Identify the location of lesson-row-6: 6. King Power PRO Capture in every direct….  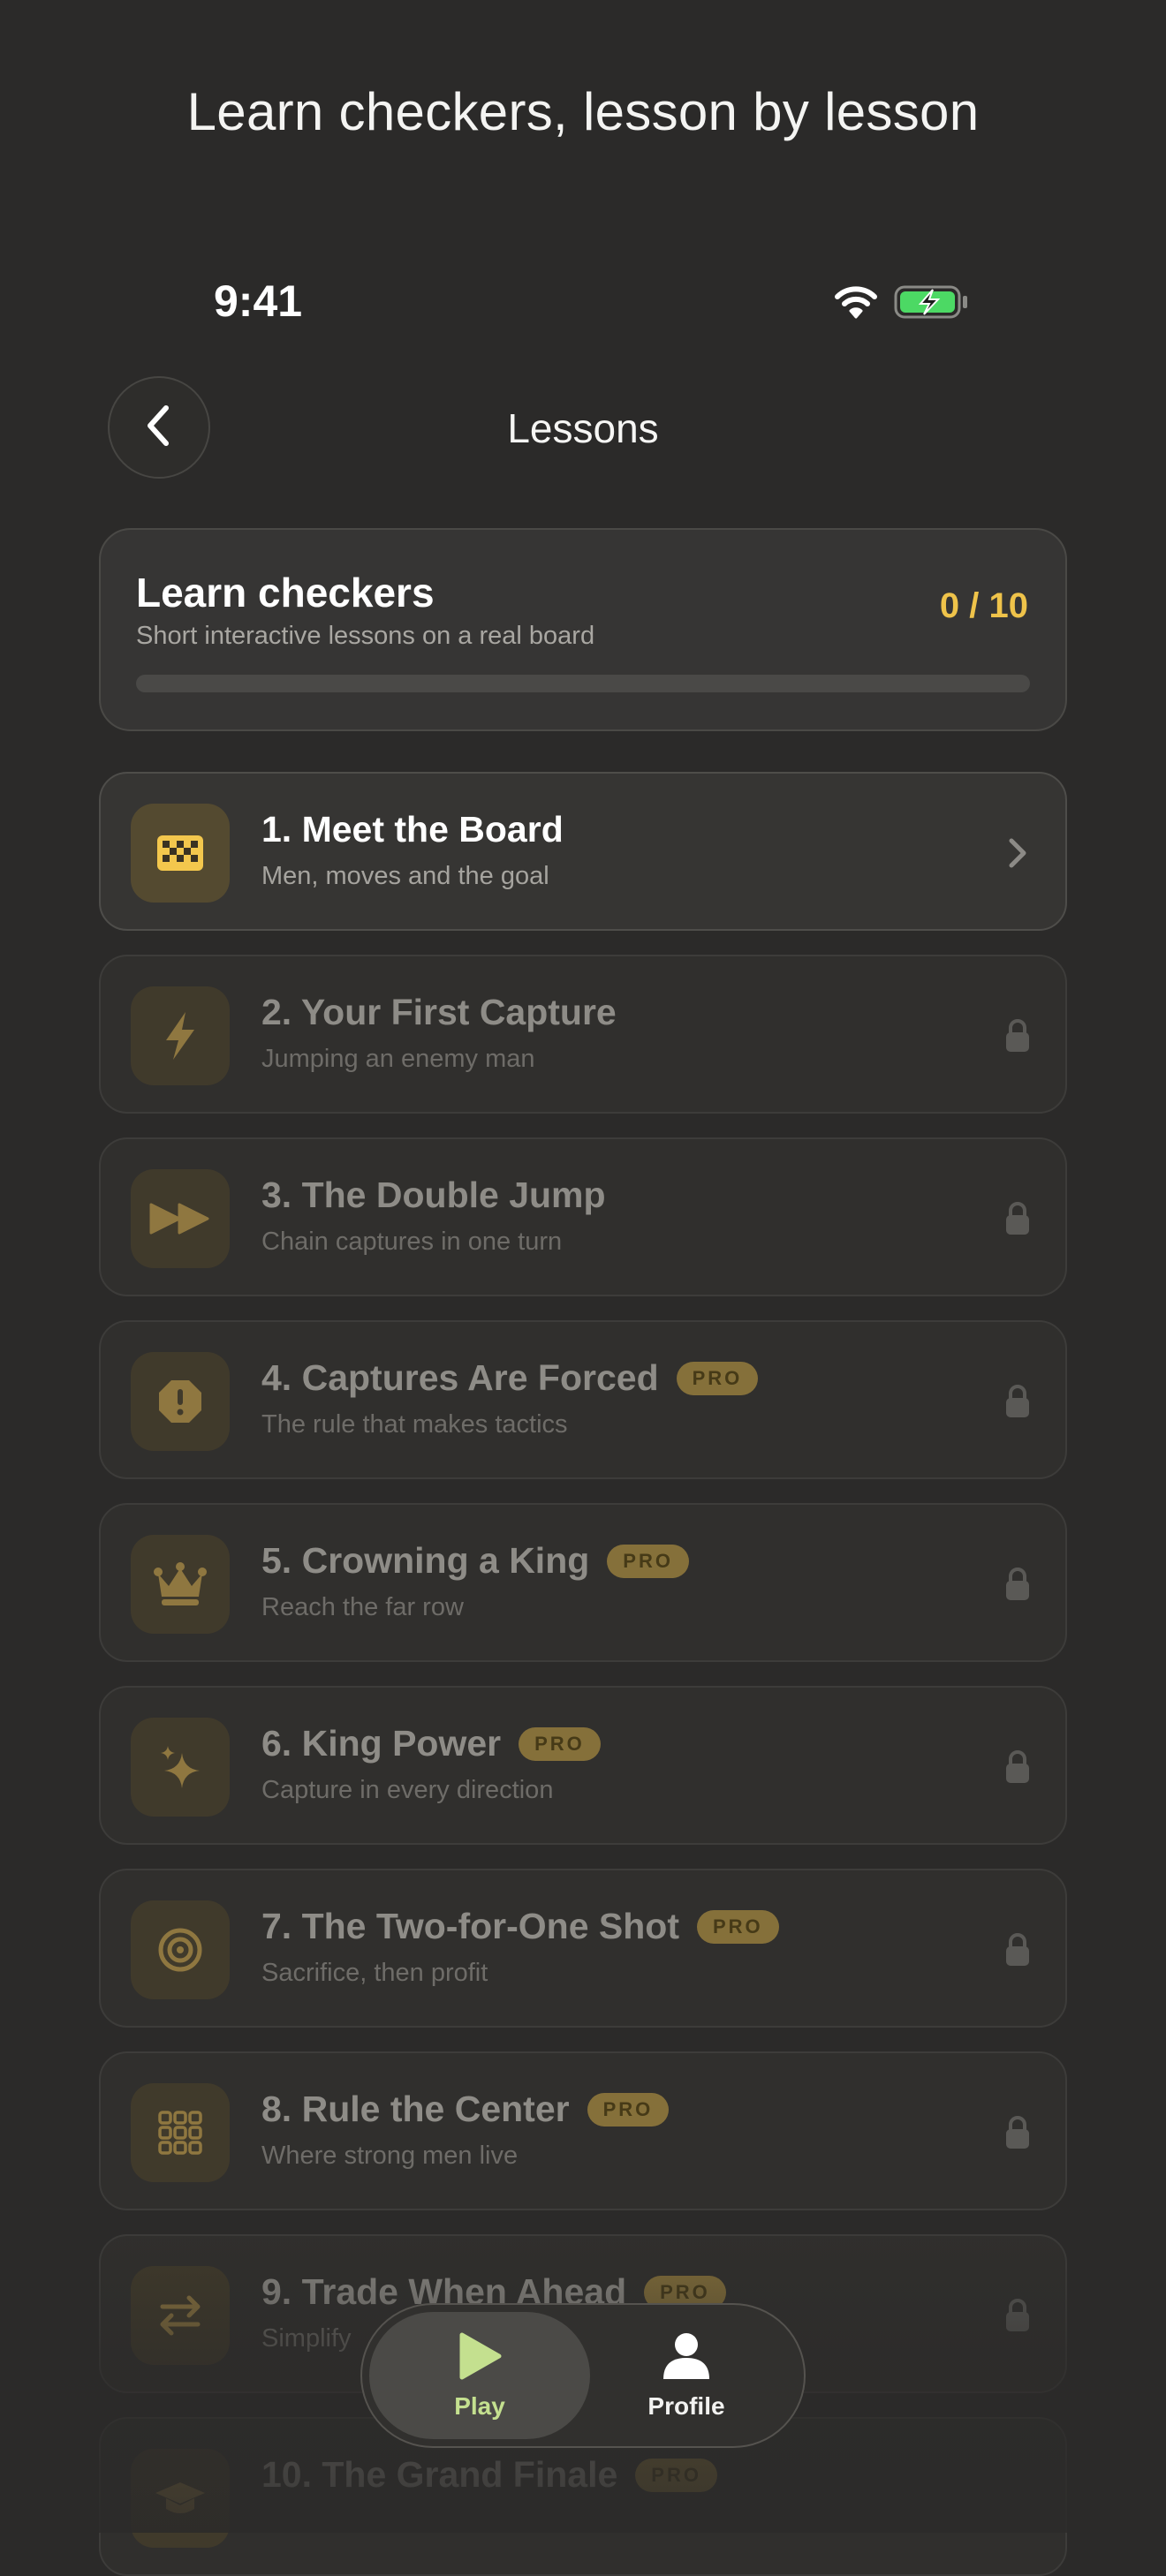
(583, 1765).